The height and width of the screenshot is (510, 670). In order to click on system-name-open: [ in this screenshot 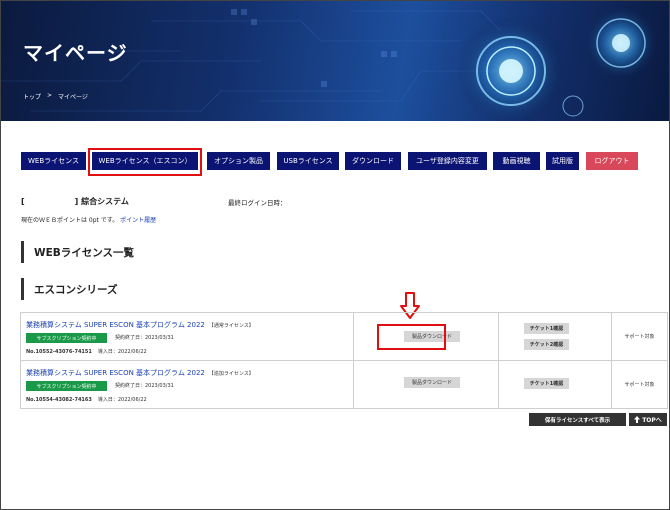, I will do `click(23, 201)`.